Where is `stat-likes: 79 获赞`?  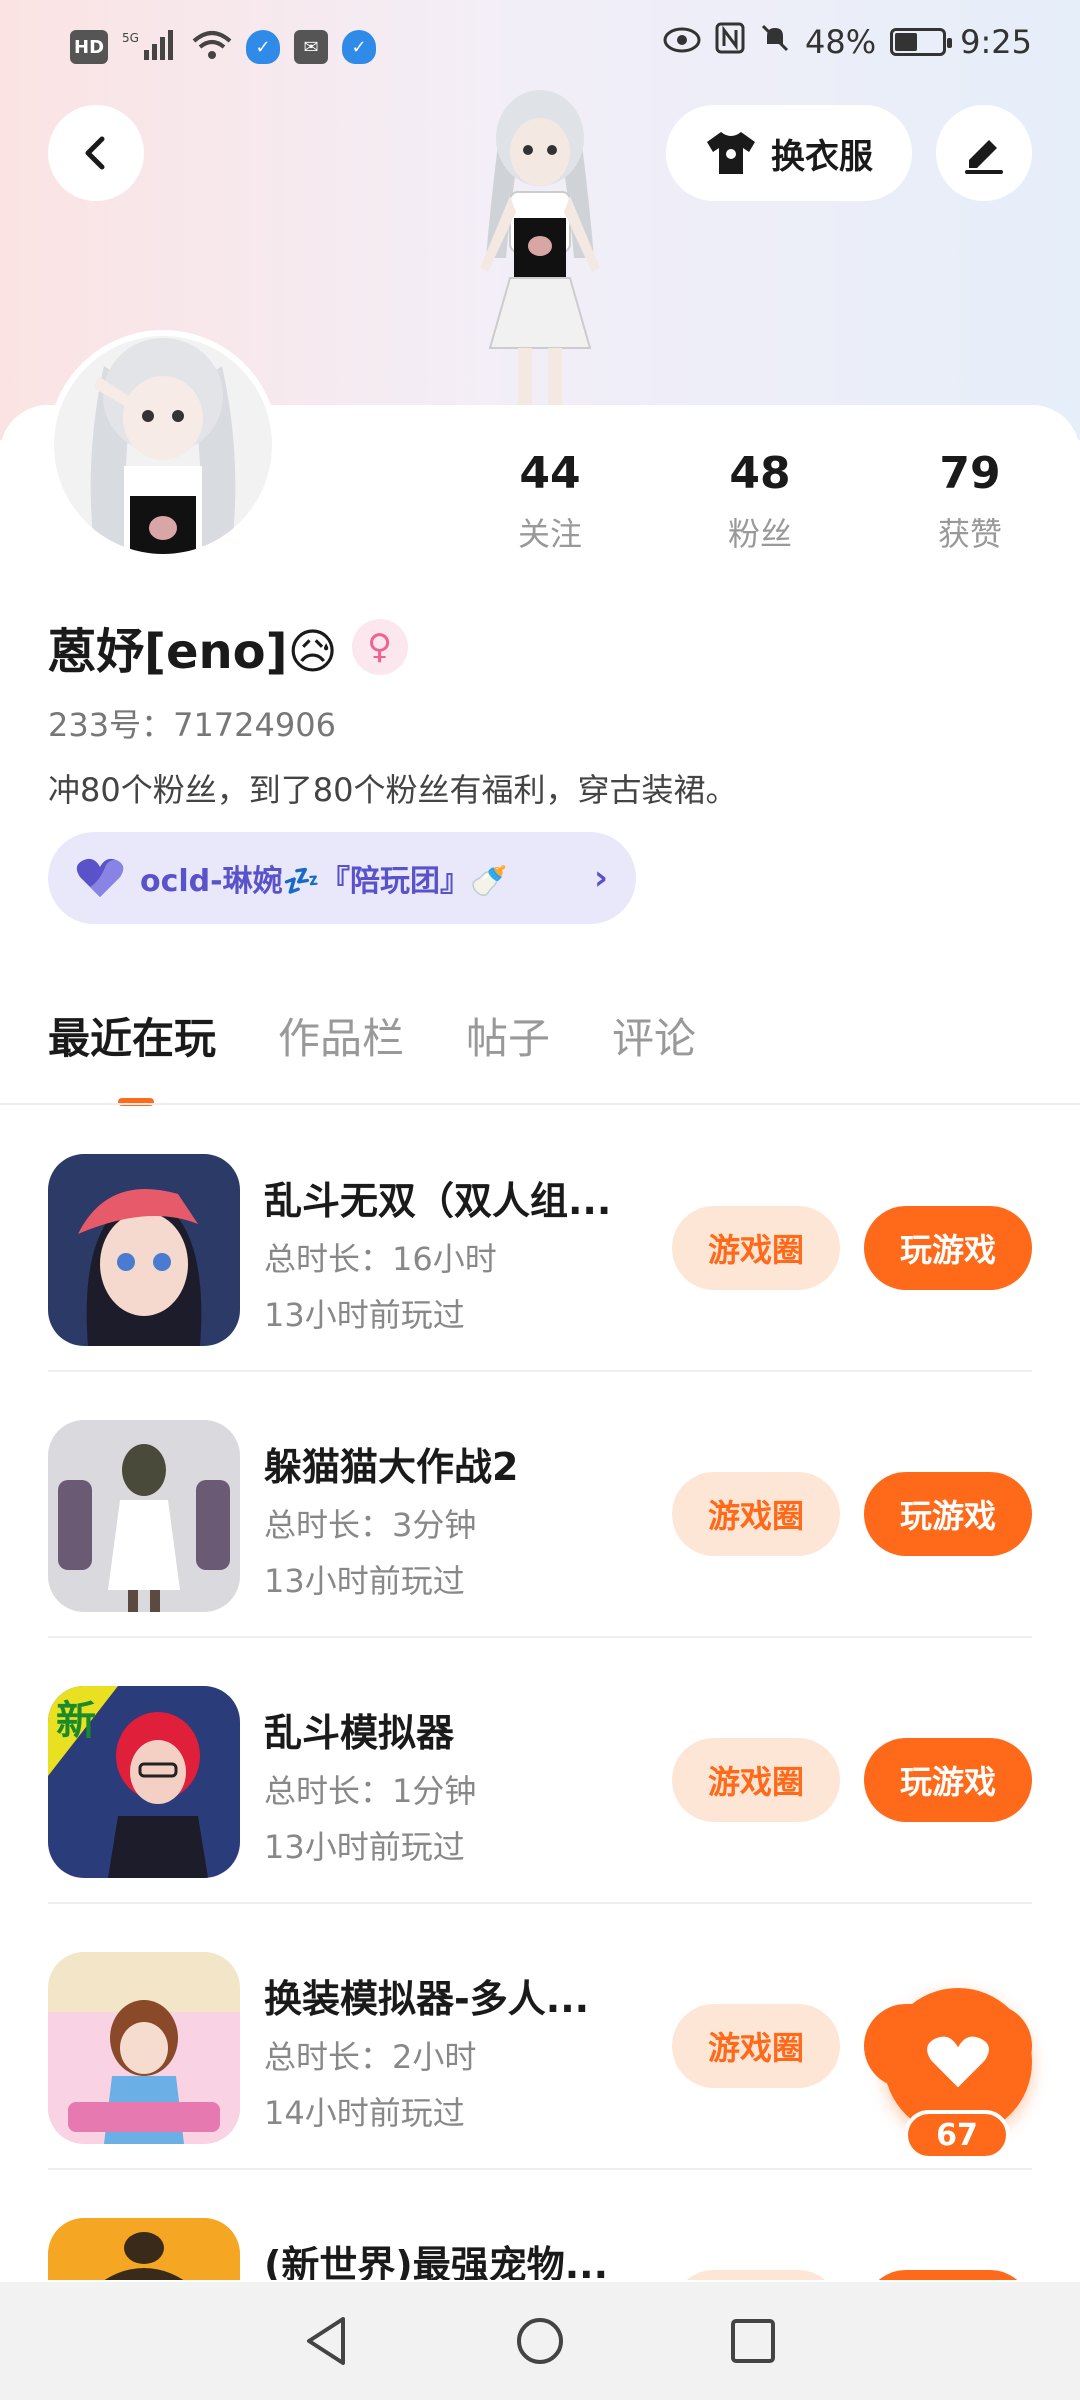
stat-likes: 79 获赞 is located at coordinates (970, 501).